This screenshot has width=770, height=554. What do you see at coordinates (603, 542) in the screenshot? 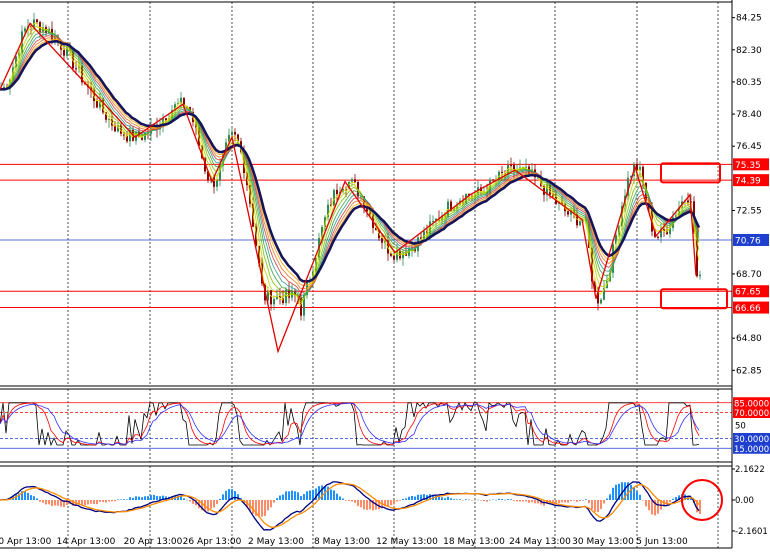
I see `x-tick-label: 30 May 13:00` at bounding box center [603, 542].